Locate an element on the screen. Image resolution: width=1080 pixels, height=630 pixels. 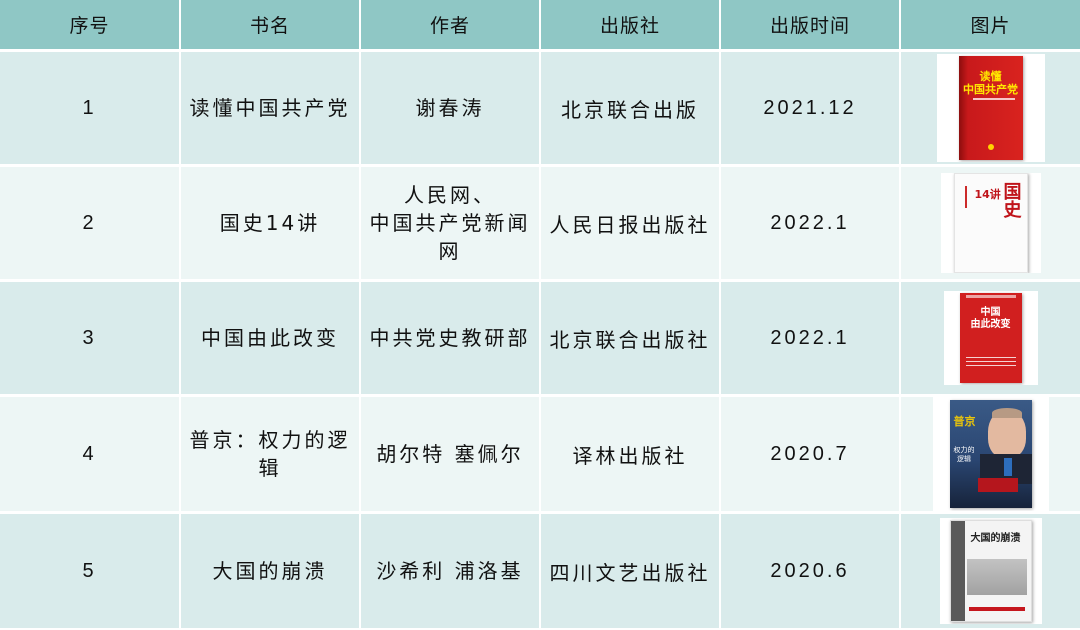
book-cover-icon: 大国的崩溃 is located at coordinates (990, 571).